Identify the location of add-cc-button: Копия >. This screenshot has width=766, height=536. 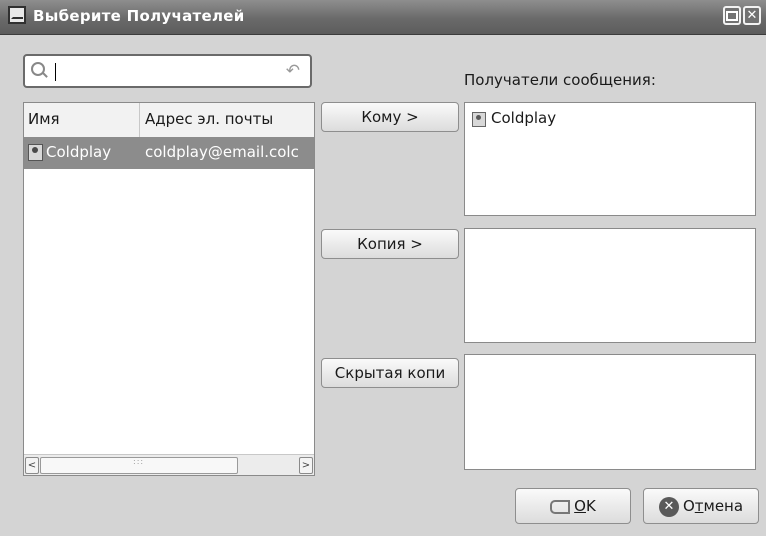
(390, 244).